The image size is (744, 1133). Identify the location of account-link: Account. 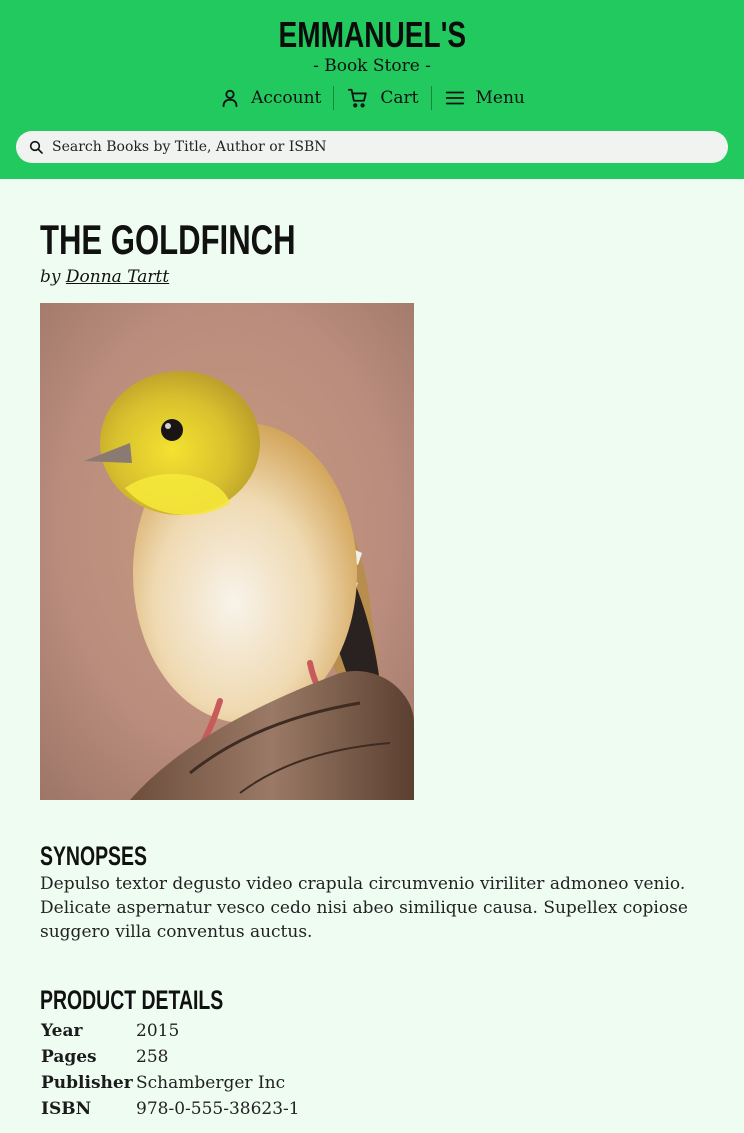
(270, 98).